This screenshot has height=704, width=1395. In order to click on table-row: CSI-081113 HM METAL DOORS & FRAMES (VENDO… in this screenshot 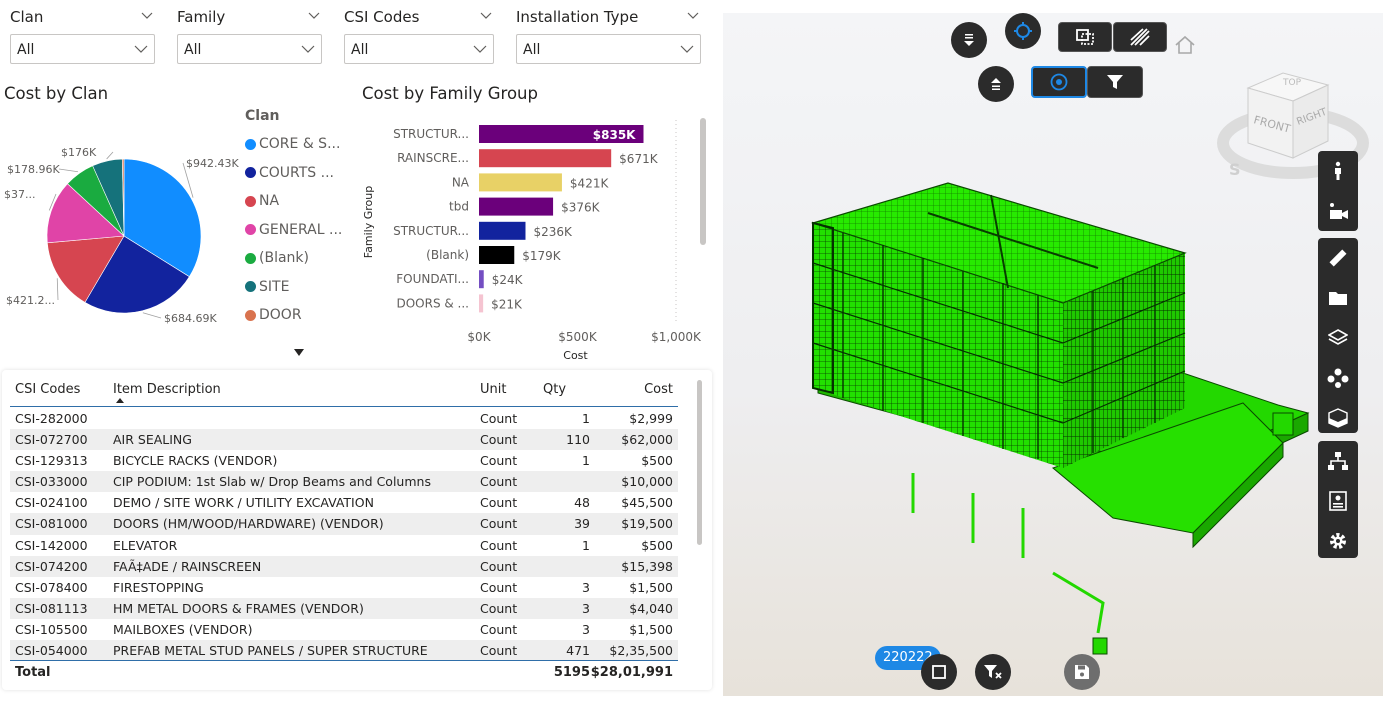, I will do `click(344, 608)`.